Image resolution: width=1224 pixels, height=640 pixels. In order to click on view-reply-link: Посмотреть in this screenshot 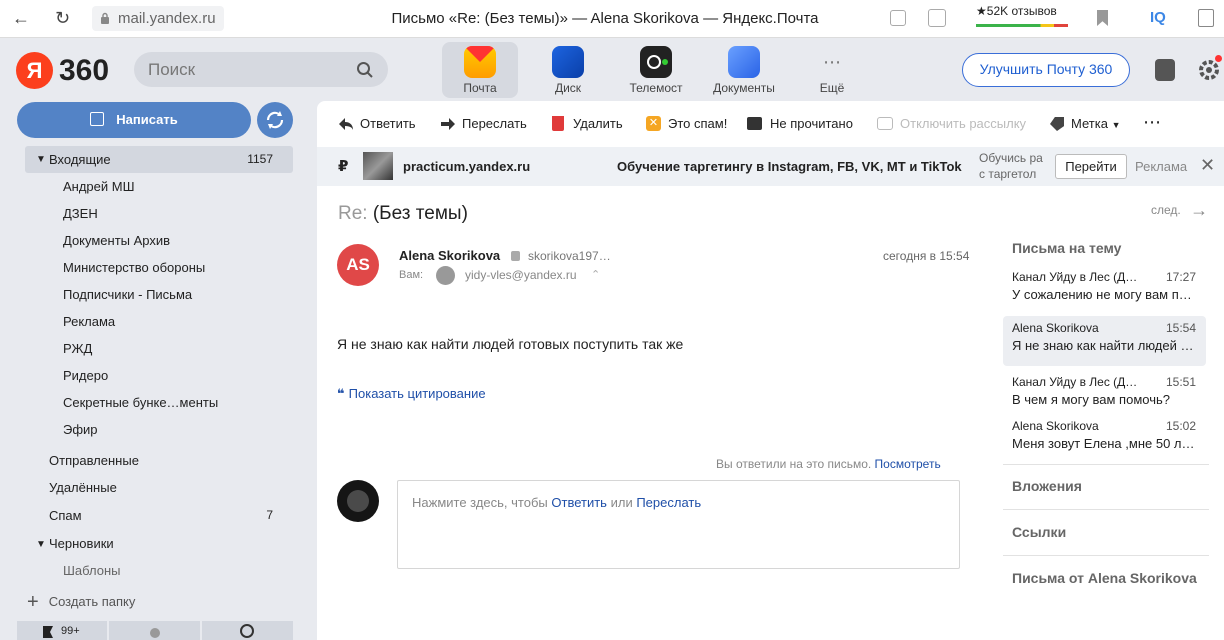, I will do `click(908, 464)`.